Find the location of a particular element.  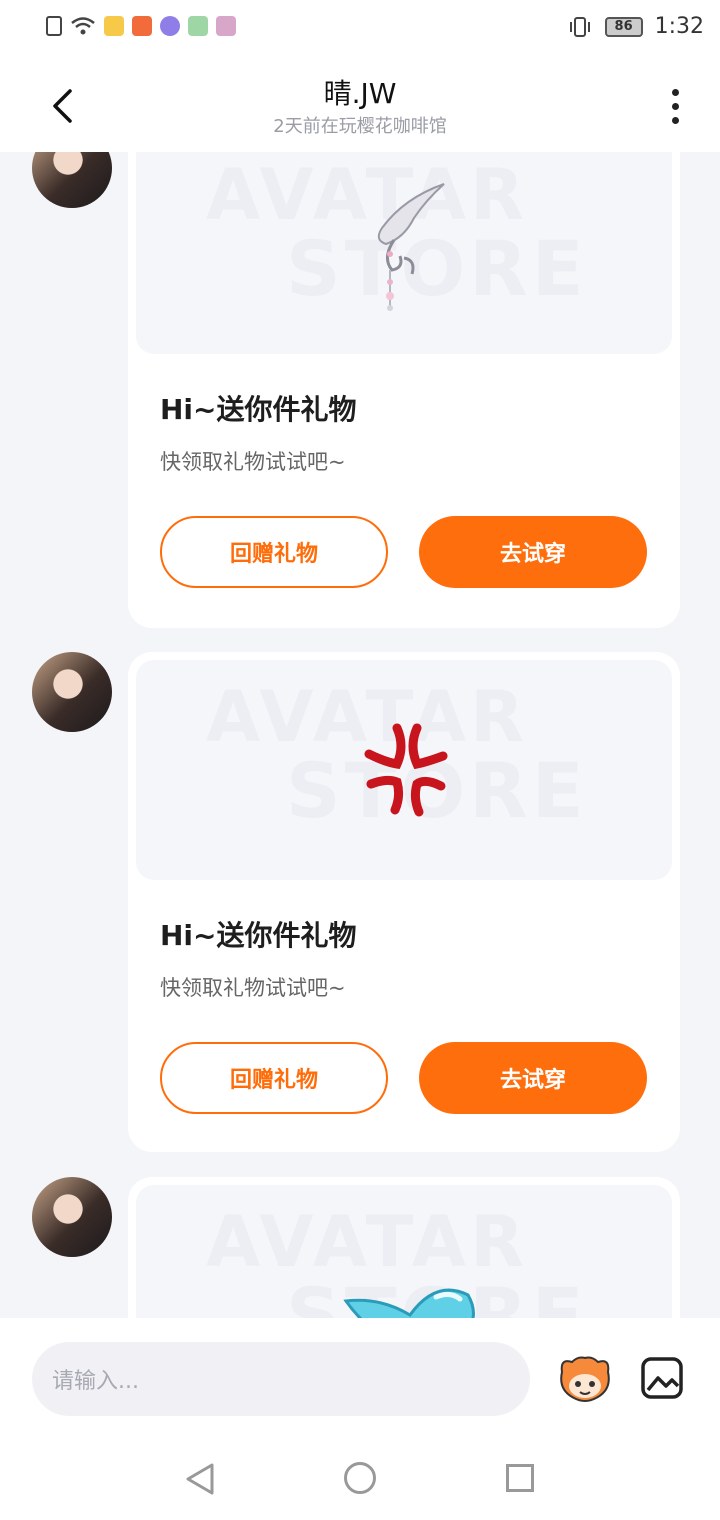

emoji-sticker-icon is located at coordinates (585, 1379).